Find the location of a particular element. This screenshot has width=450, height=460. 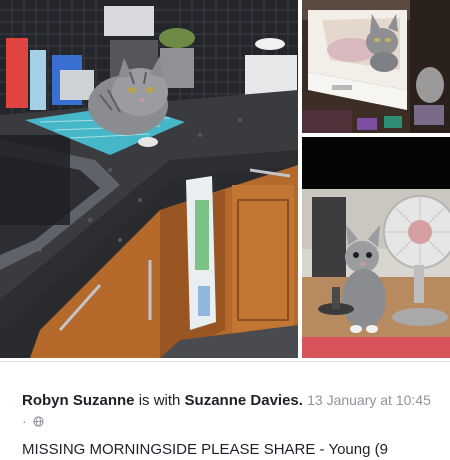

card-top-rule is located at coordinates (225, 361).